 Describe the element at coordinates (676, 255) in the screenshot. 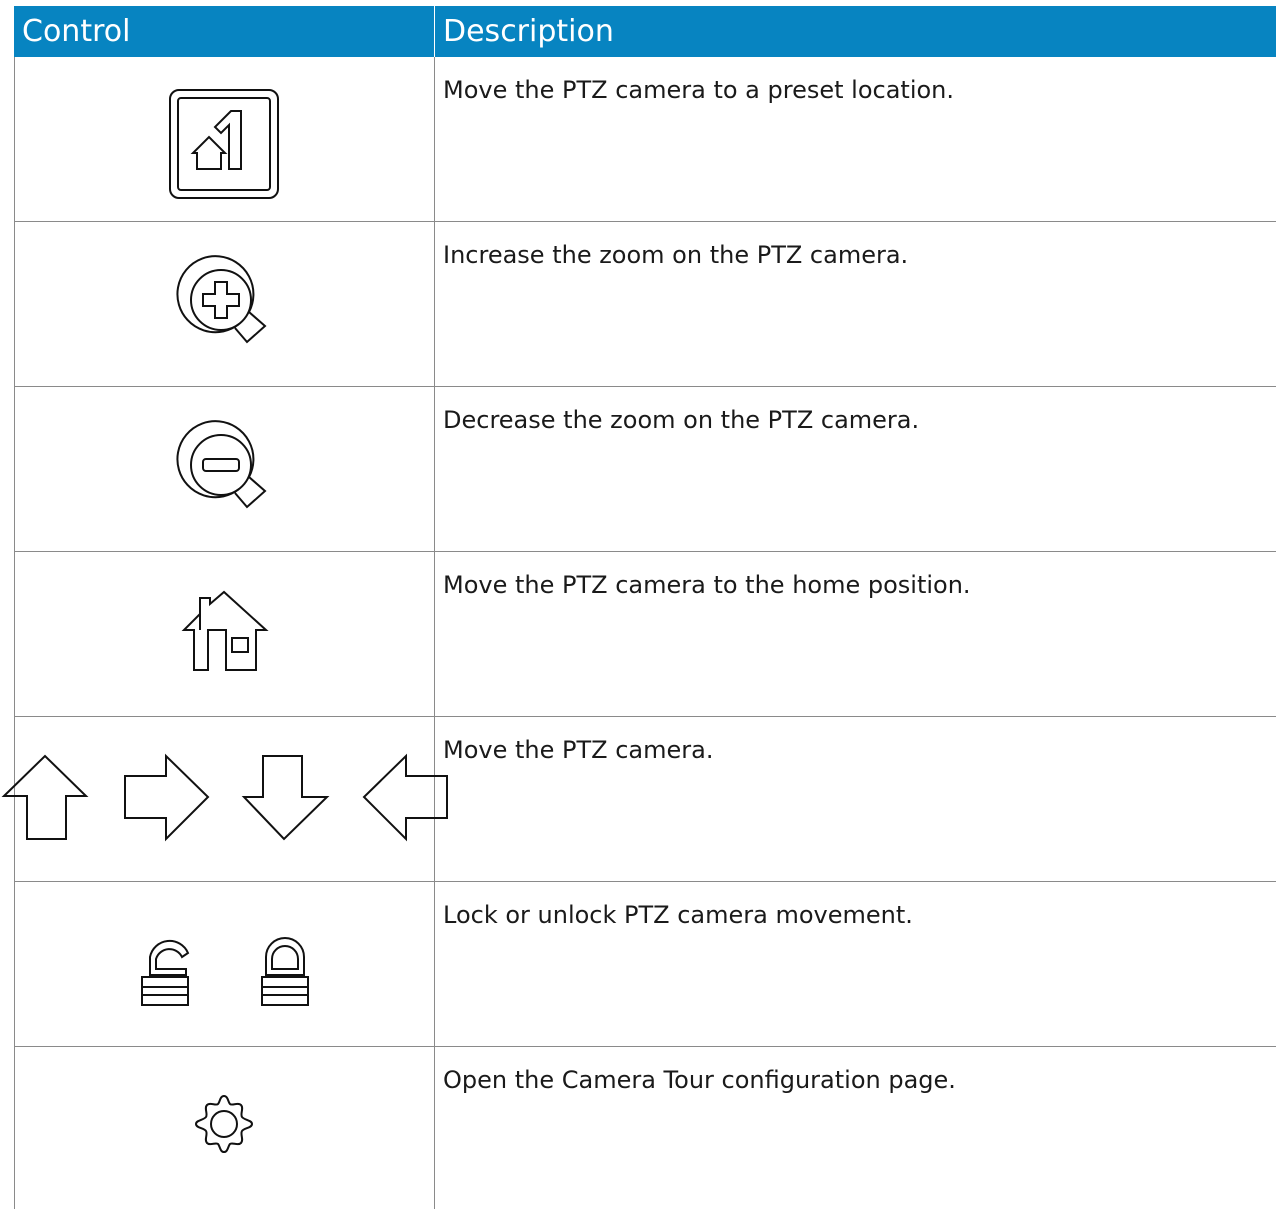

I see `description-cell: Increase the zoom on the PTZ camera.` at that location.